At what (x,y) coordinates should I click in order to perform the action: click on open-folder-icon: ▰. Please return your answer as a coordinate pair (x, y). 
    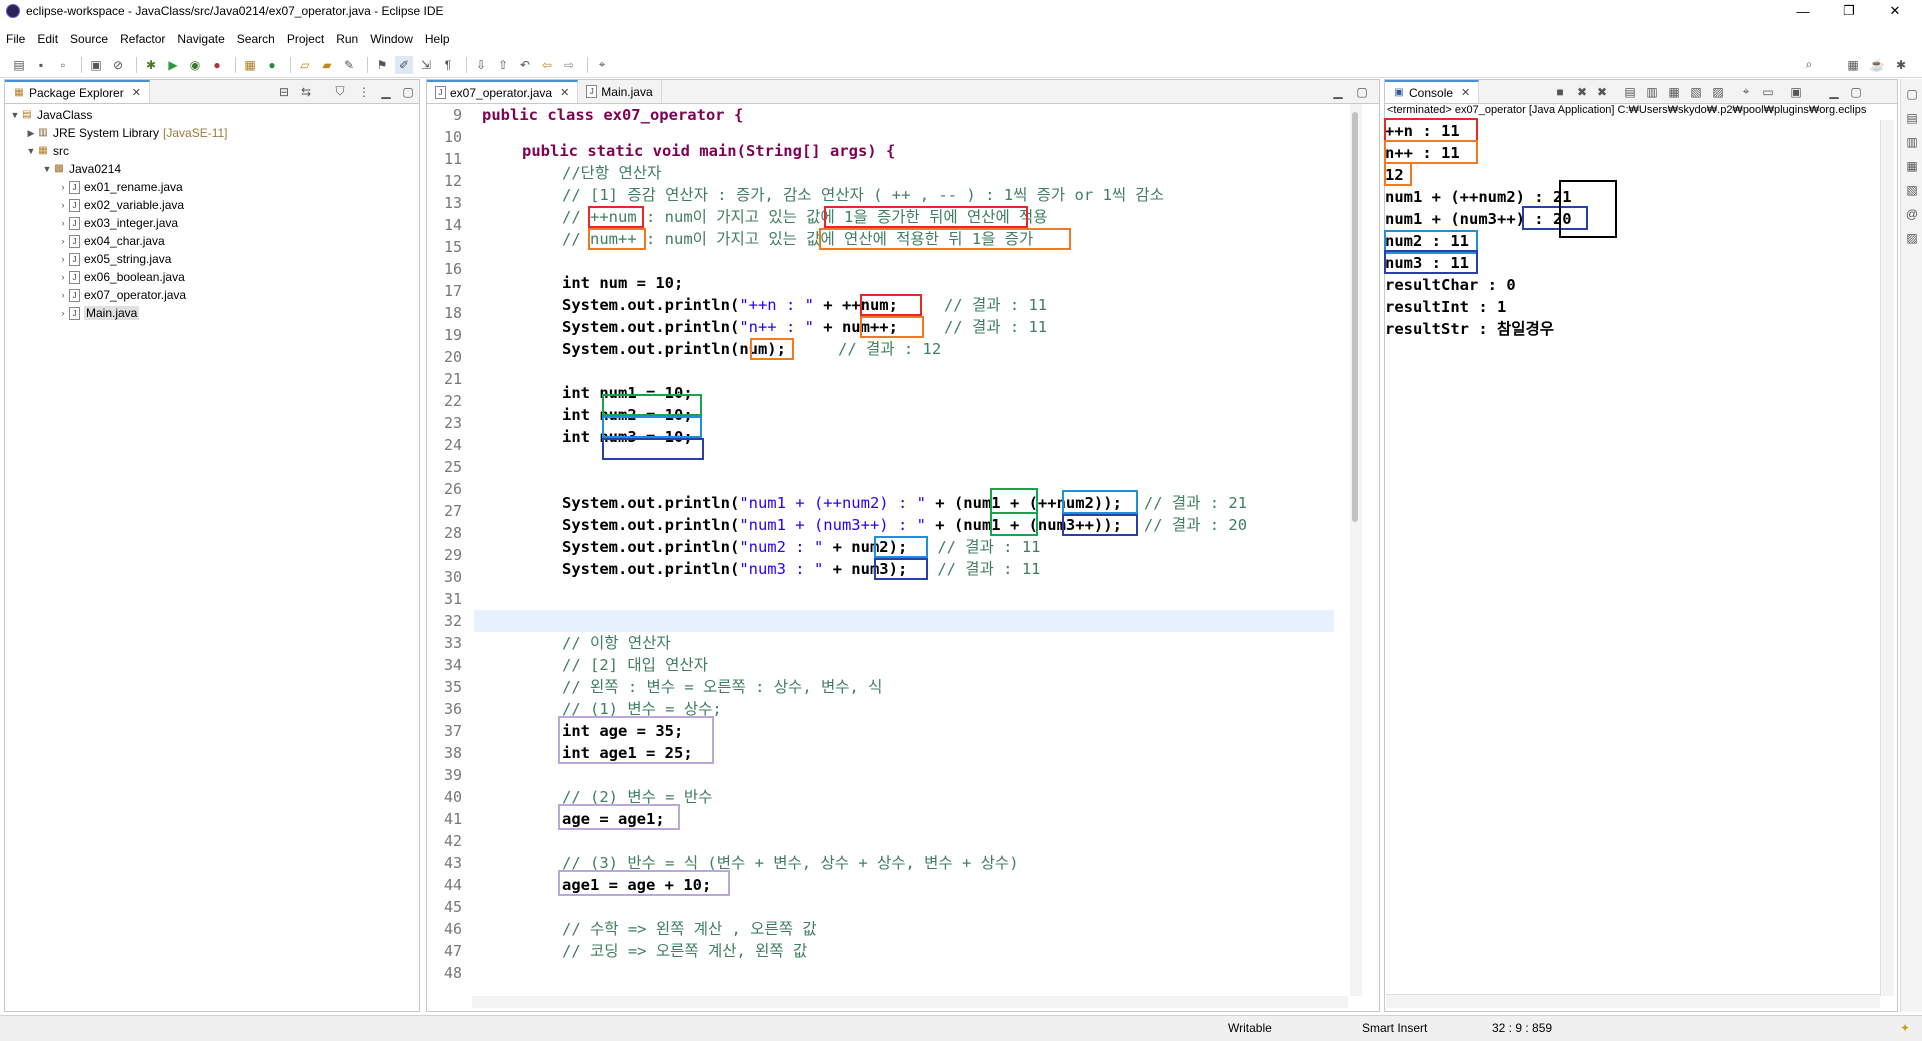
    Looking at the image, I should click on (327, 65).